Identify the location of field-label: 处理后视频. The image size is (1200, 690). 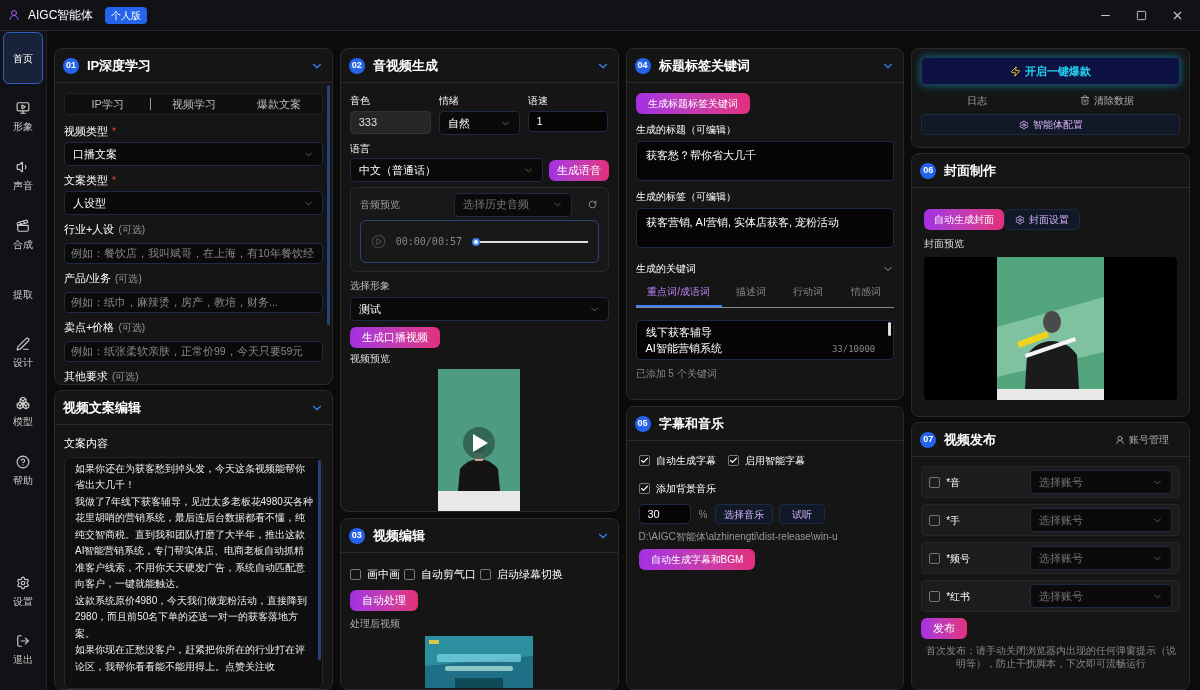
(375, 623).